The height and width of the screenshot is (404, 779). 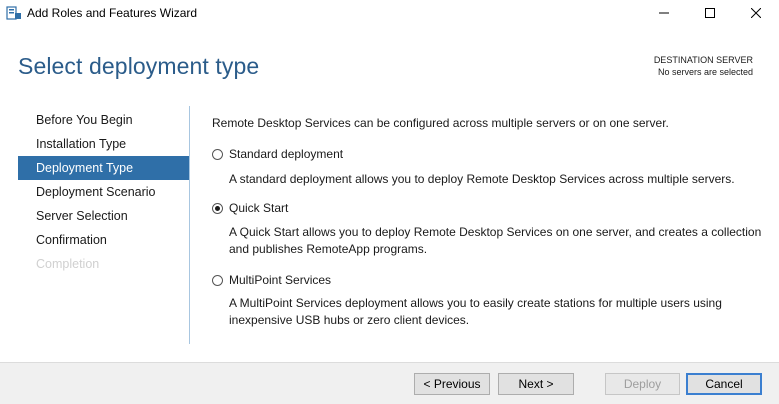 I want to click on sidebar-item-deployment-type: Deployment Type, so click(x=103, y=168).